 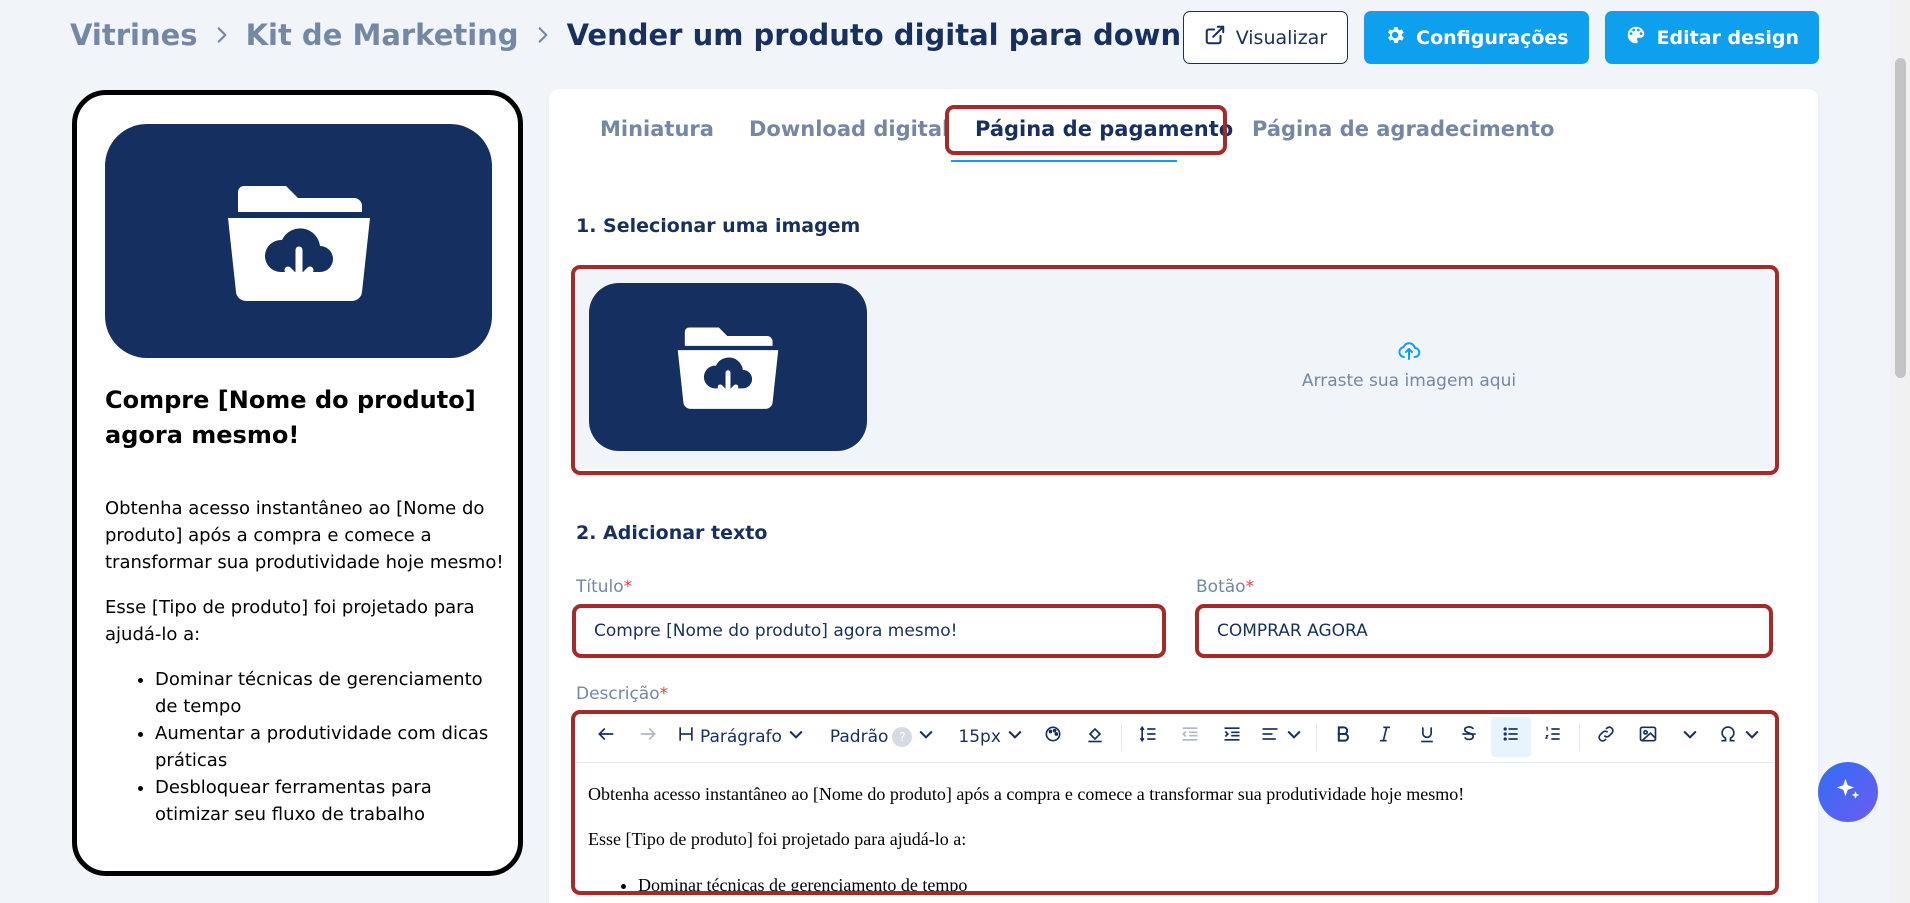 I want to click on dropzone-highlight, so click(x=1175, y=370).